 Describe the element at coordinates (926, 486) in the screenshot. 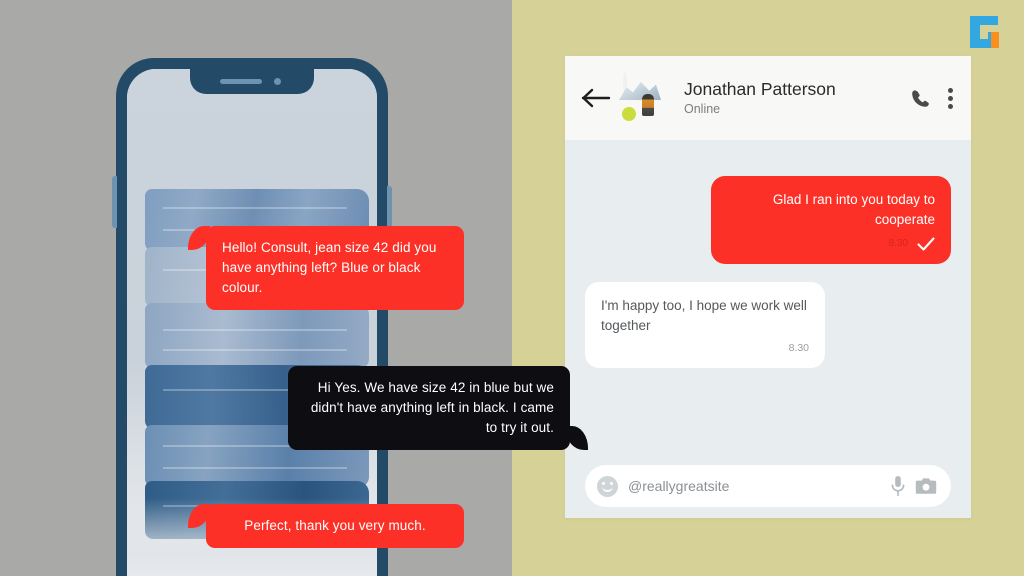

I see `camera-icon` at that location.